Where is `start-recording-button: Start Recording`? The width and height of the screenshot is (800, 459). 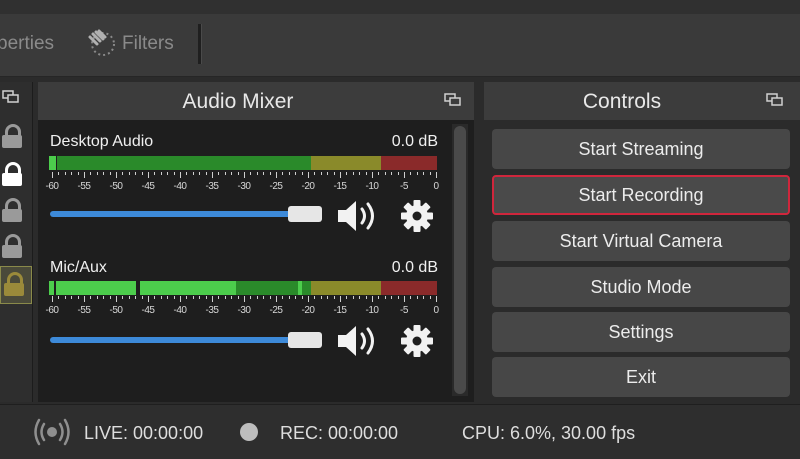 start-recording-button: Start Recording is located at coordinates (641, 195).